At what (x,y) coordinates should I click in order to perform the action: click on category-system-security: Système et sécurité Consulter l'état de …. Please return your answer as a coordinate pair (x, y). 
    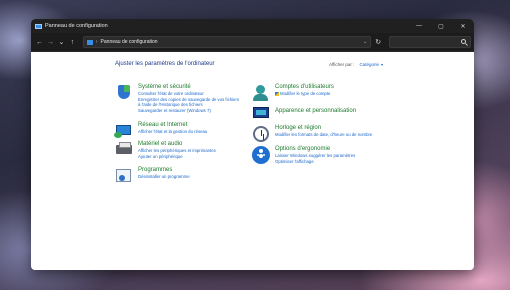
    Looking at the image, I should click on (177, 98).